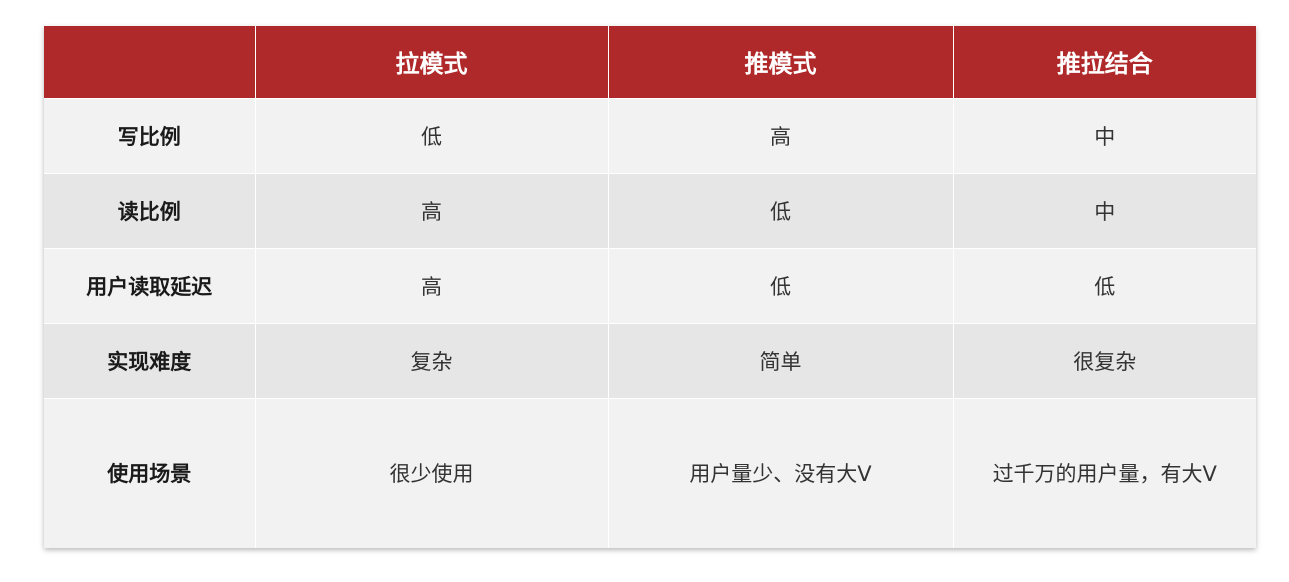  I want to click on table-cell: 复杂, so click(431, 360).